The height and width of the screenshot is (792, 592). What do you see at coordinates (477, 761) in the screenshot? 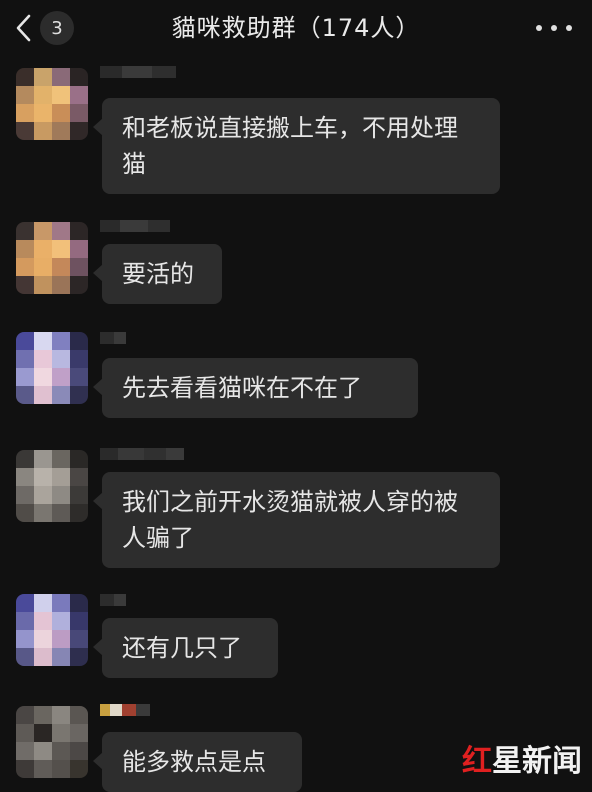
I see `watermark-accent: 红` at bounding box center [477, 761].